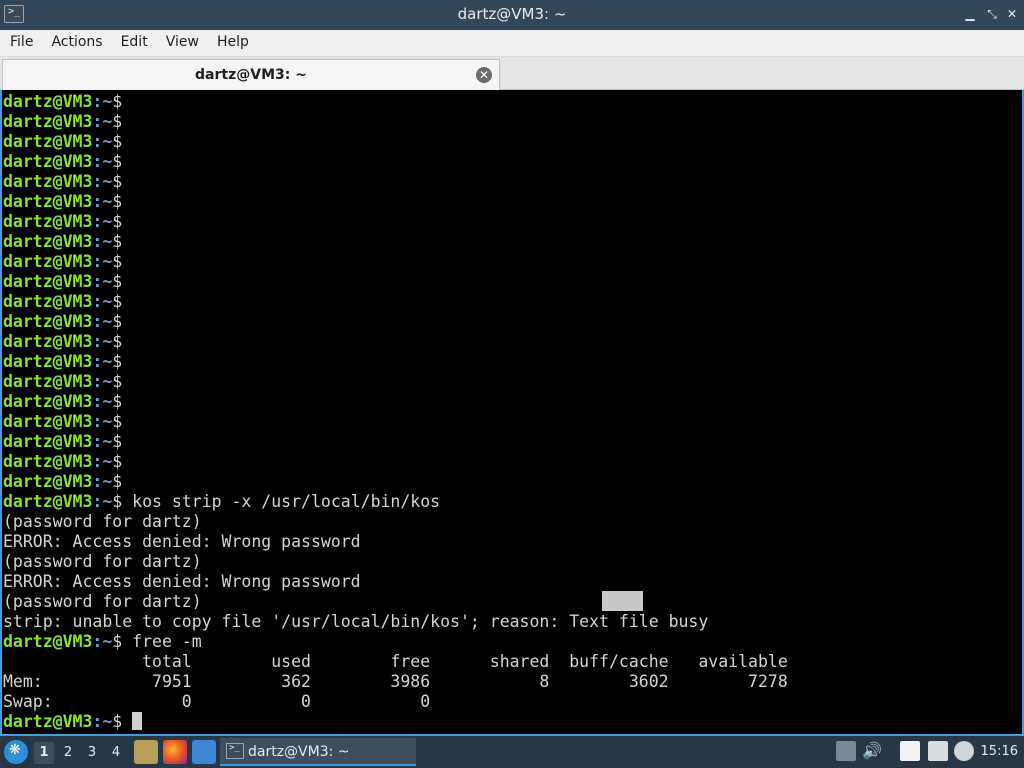  Describe the element at coordinates (910, 751) in the screenshot. I see `clipboard-icon` at that location.